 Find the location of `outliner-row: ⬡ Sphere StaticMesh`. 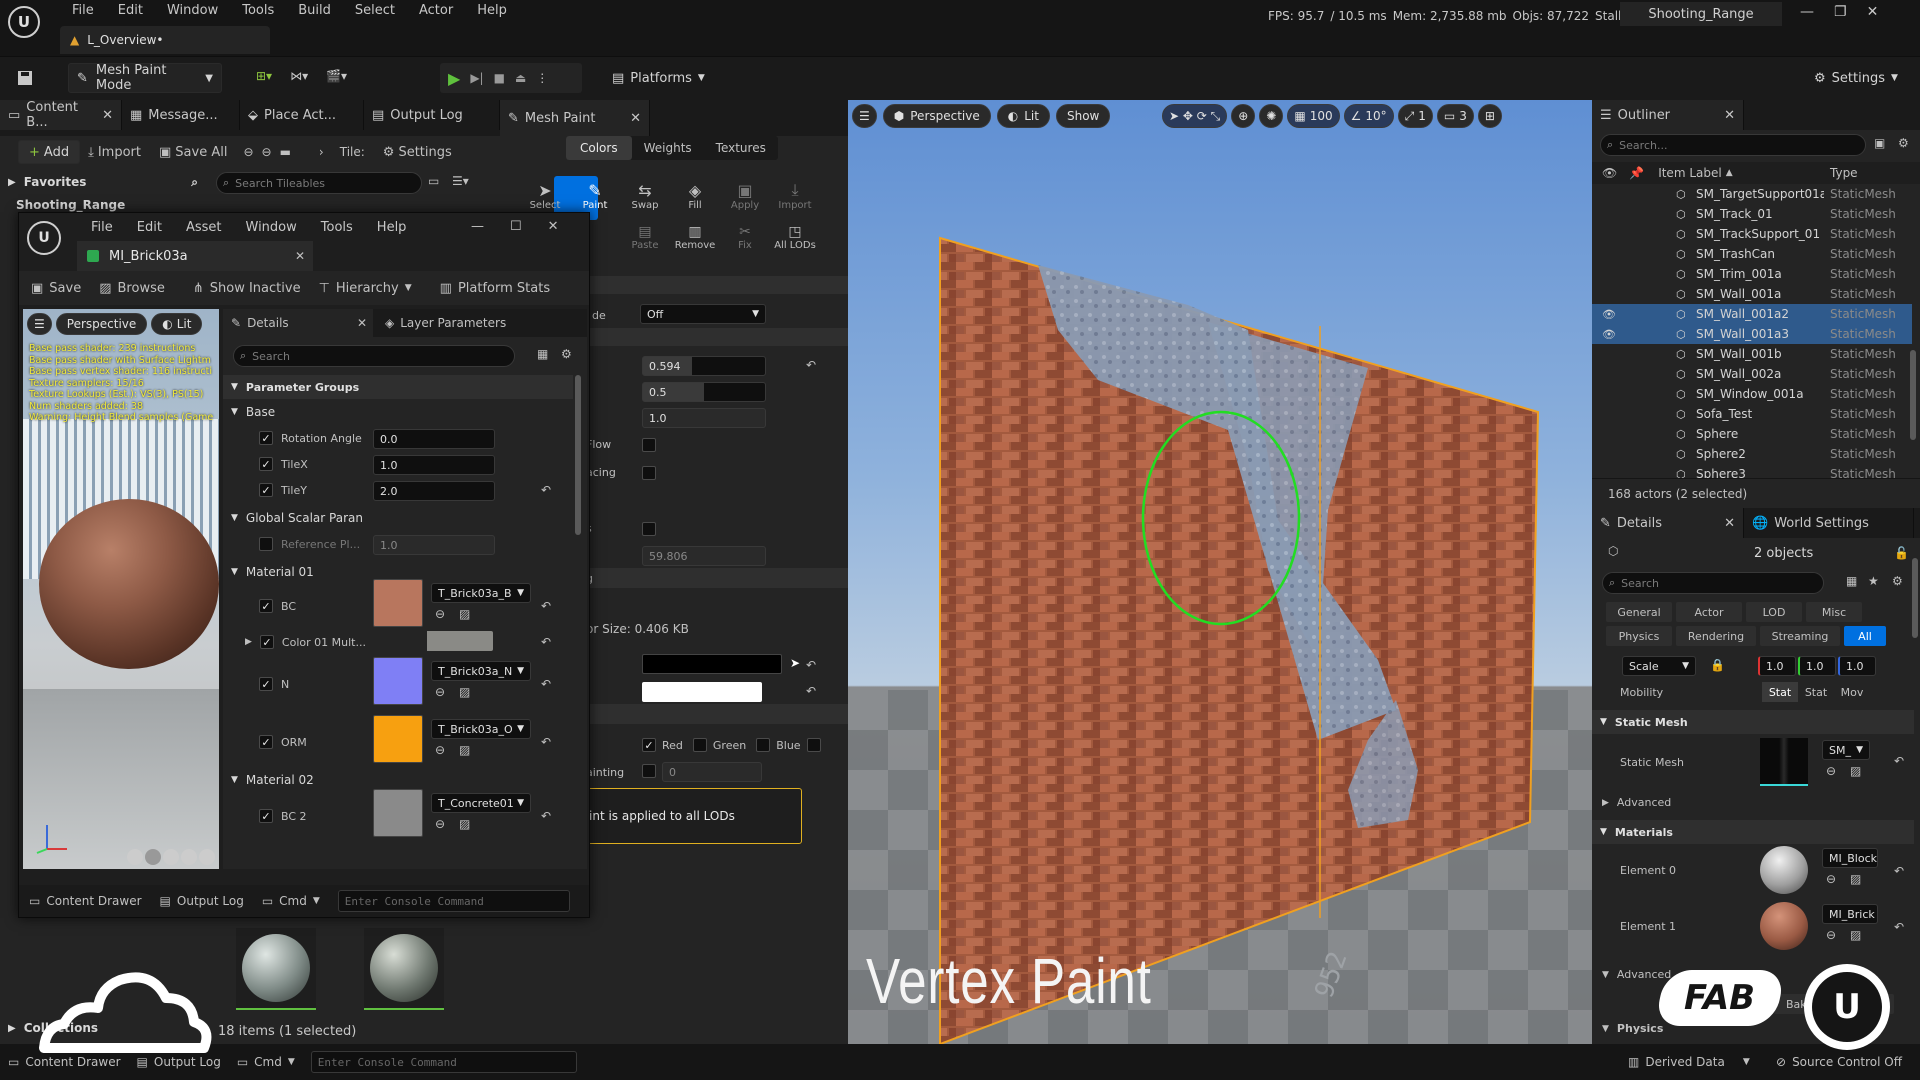

outliner-row: ⬡ Sphere StaticMesh is located at coordinates (1752, 434).